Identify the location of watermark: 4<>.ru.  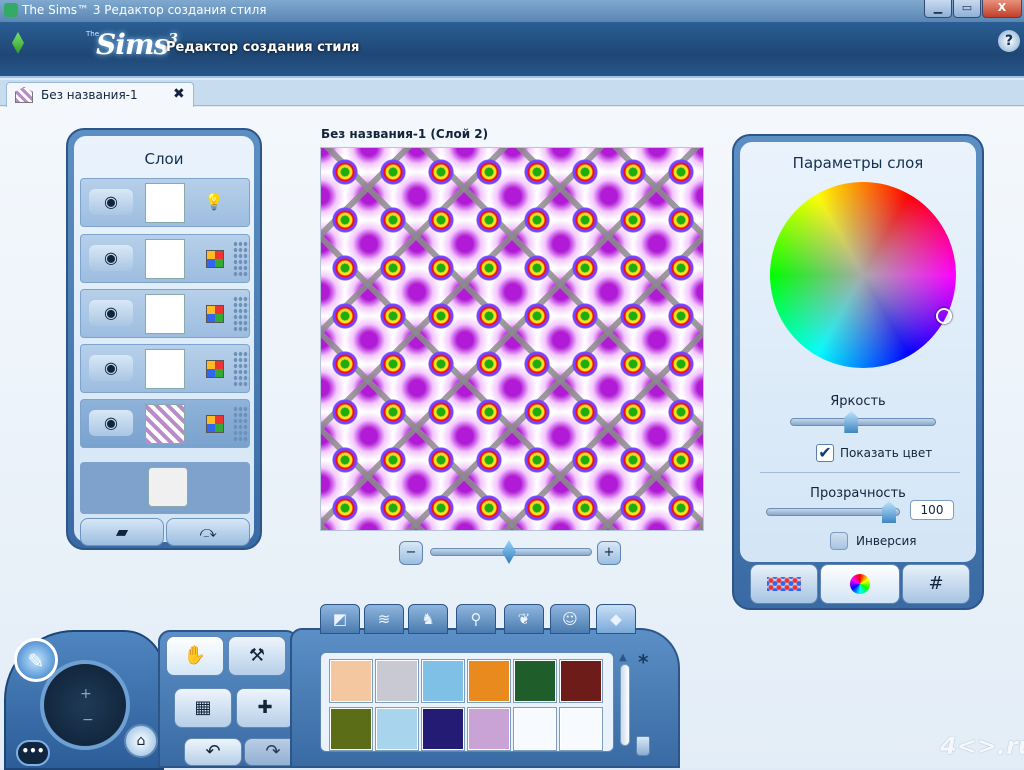
(982, 746).